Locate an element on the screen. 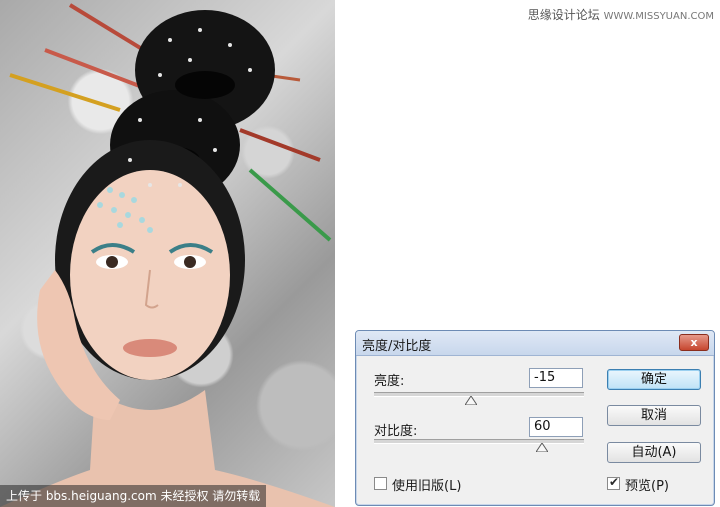  cancel-button: 取消 is located at coordinates (654, 415).